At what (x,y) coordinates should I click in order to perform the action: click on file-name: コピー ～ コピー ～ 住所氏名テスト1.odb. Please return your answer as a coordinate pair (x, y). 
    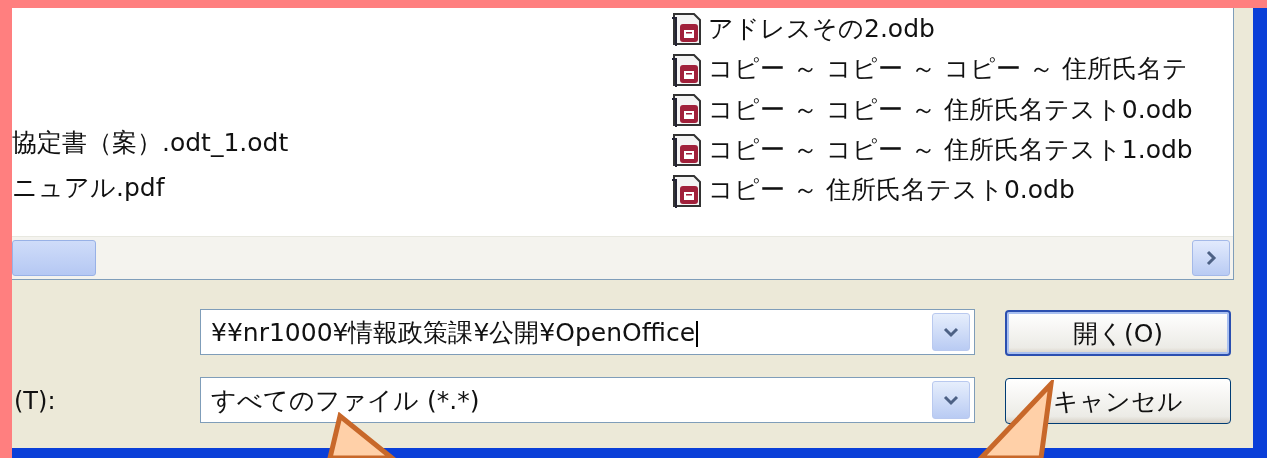
    Looking at the image, I should click on (950, 149).